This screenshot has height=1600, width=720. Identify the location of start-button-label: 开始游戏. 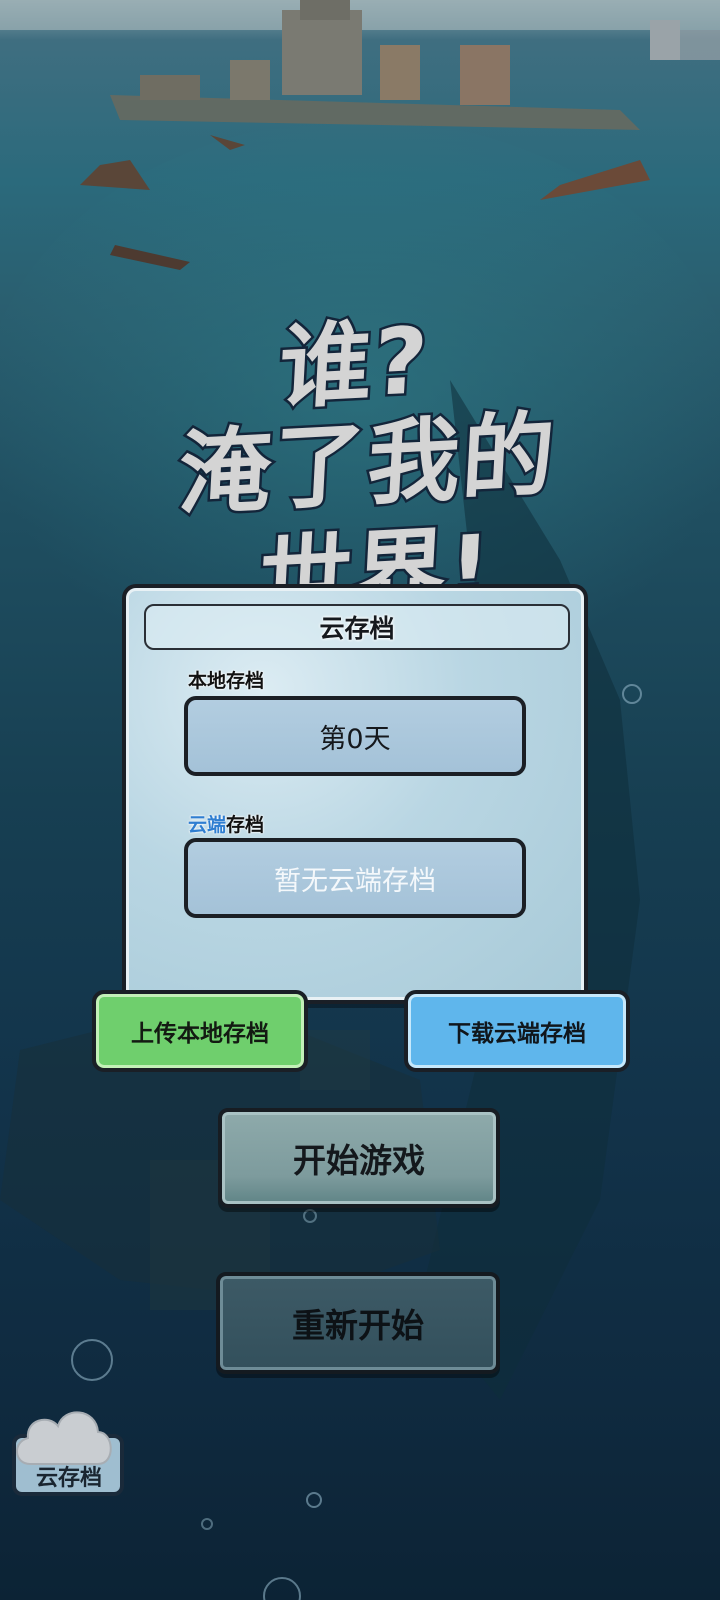
(359, 1160).